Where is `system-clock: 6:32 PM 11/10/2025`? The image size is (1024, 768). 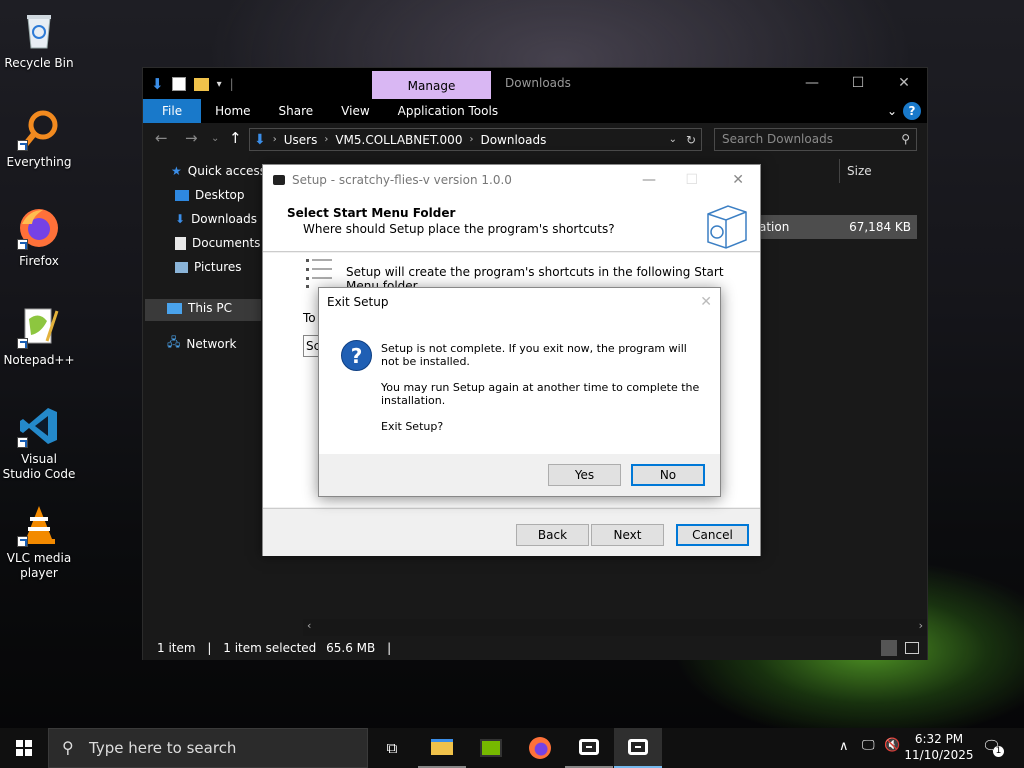
system-clock: 6:32 PM 11/10/2025 is located at coordinates (939, 747).